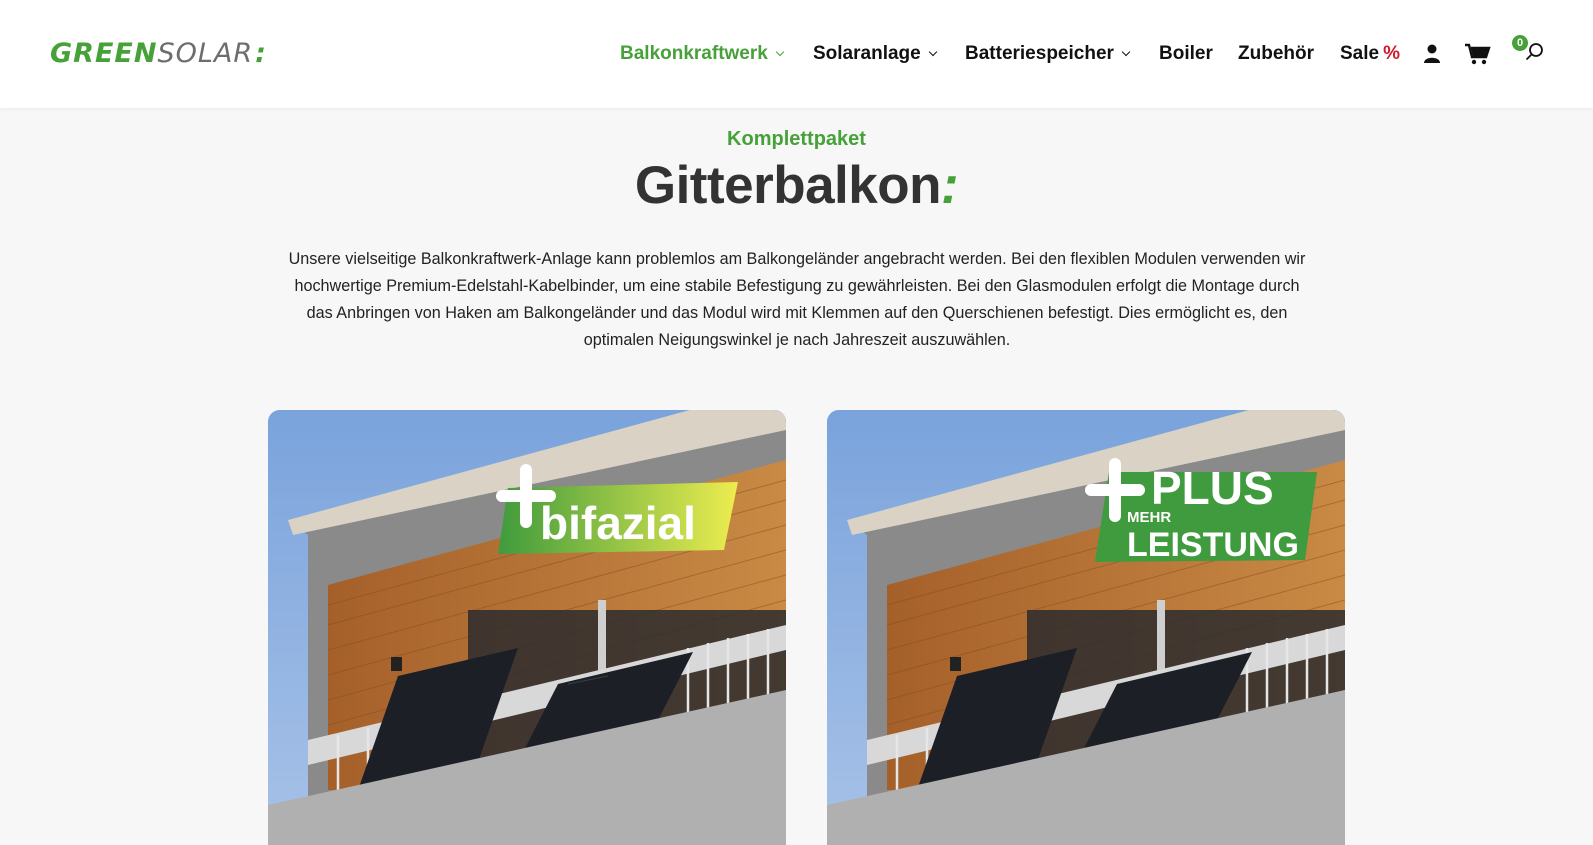 The image size is (1593, 845). I want to click on nav-label: Solaranlage, so click(867, 53).